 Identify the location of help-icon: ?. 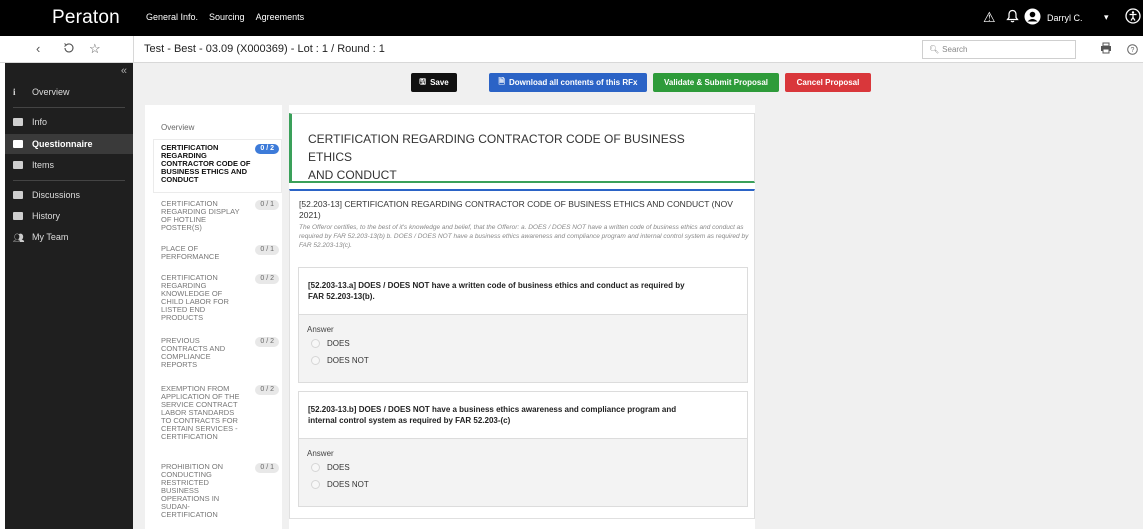
(1132, 50).